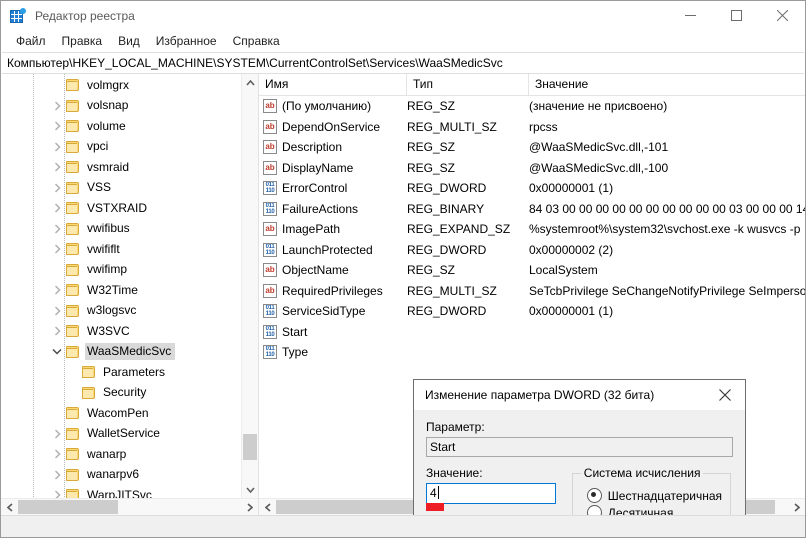  I want to click on column-header-value: Значение, so click(667, 84).